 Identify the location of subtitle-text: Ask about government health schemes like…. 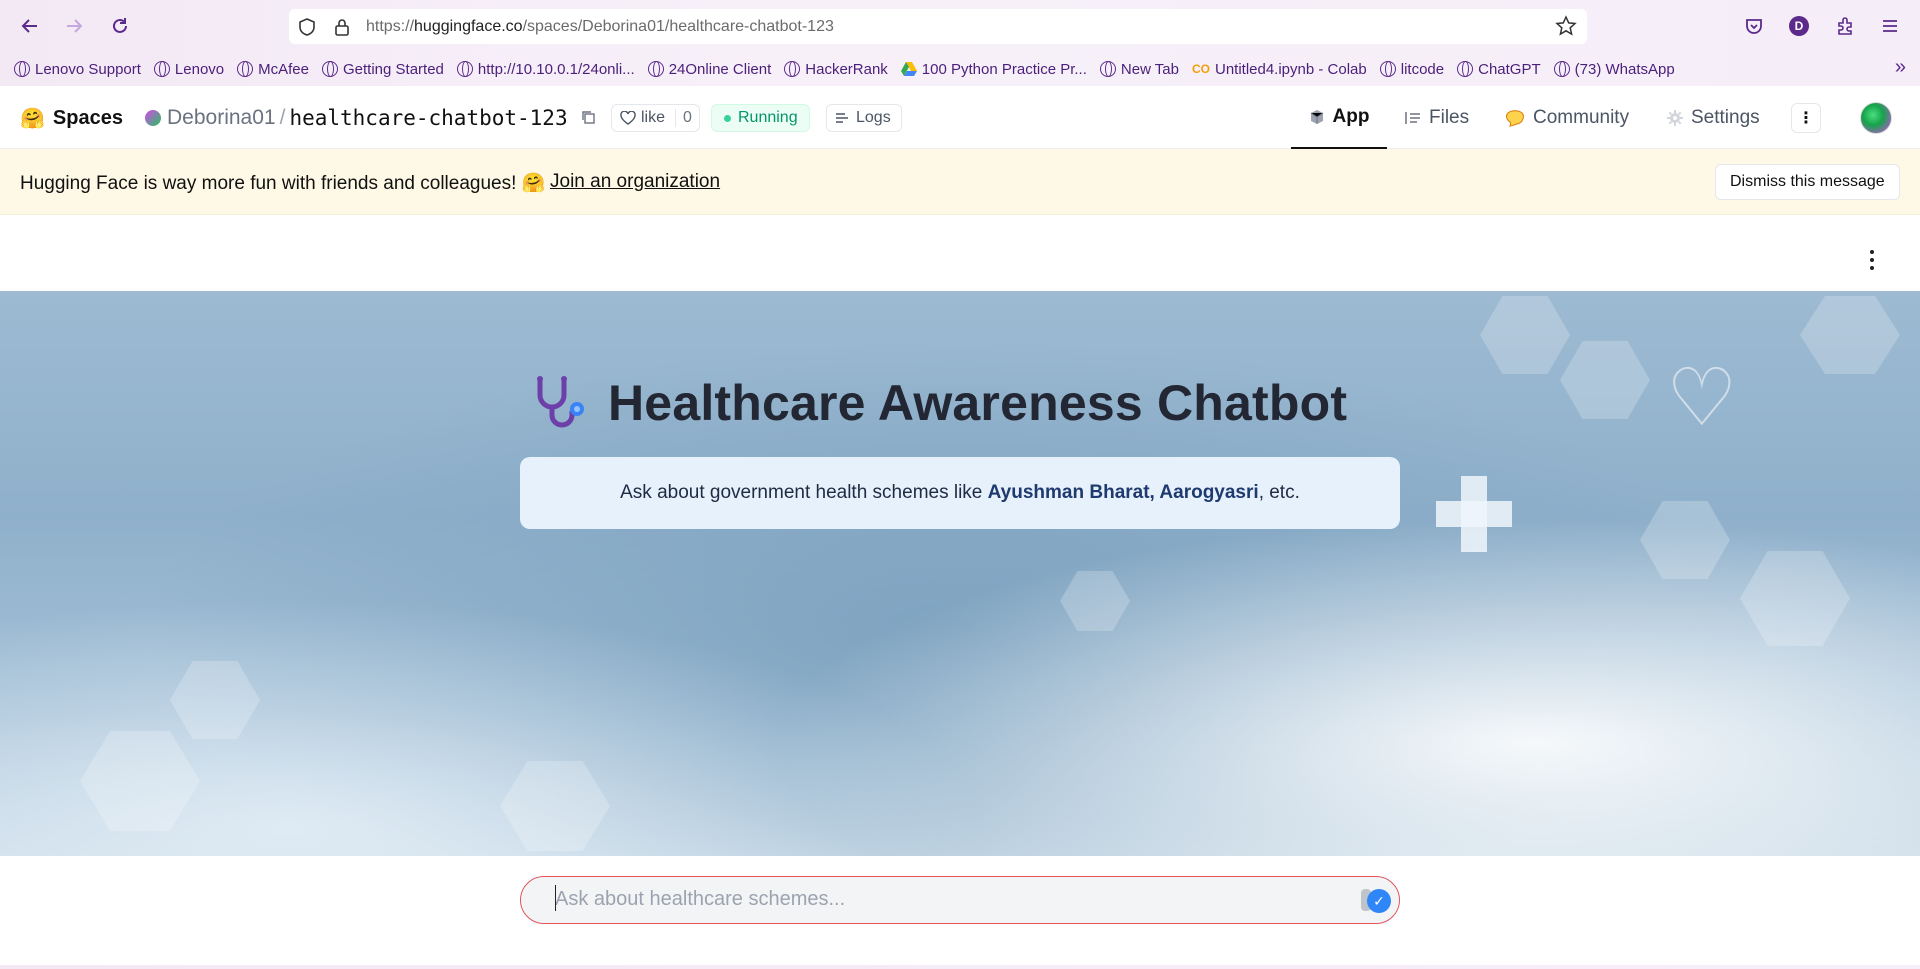
(960, 493).